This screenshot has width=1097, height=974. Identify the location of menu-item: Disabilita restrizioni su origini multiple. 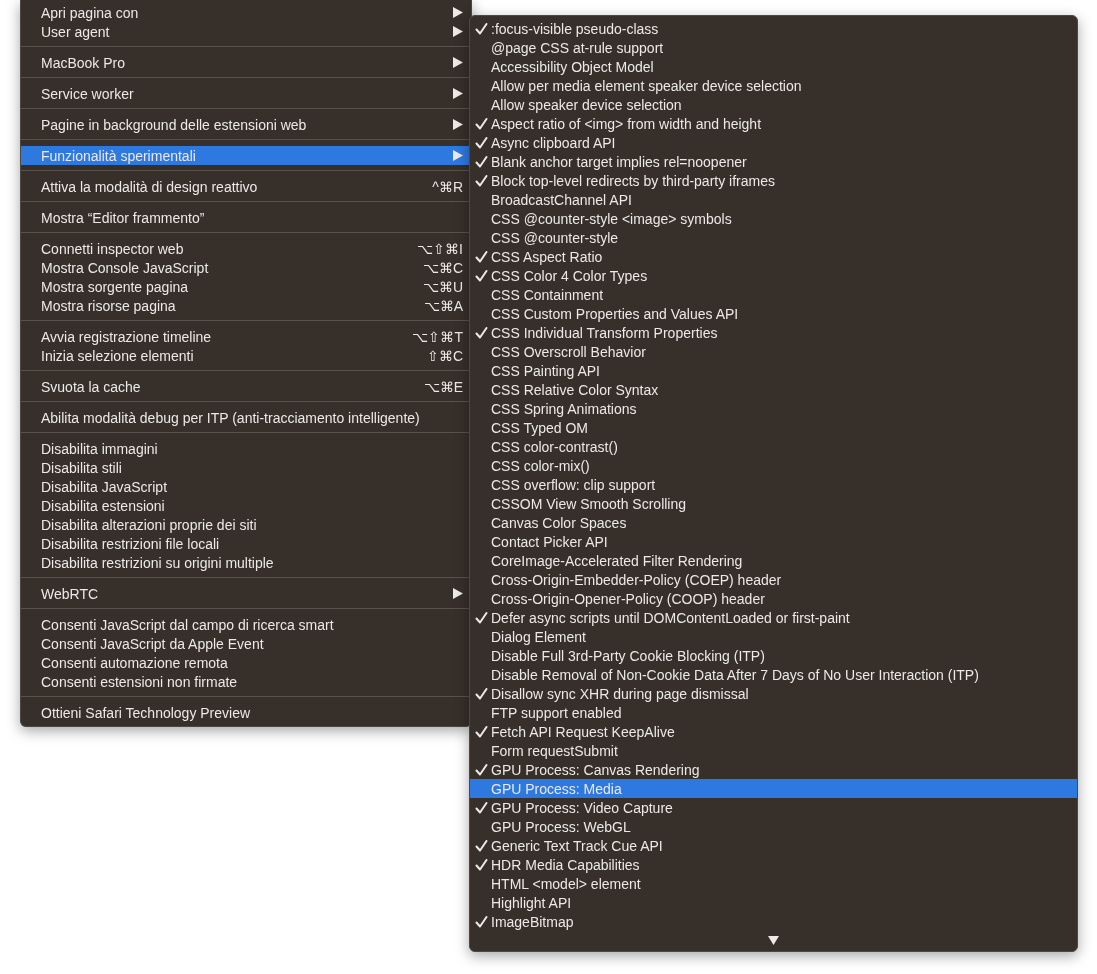
(246, 562).